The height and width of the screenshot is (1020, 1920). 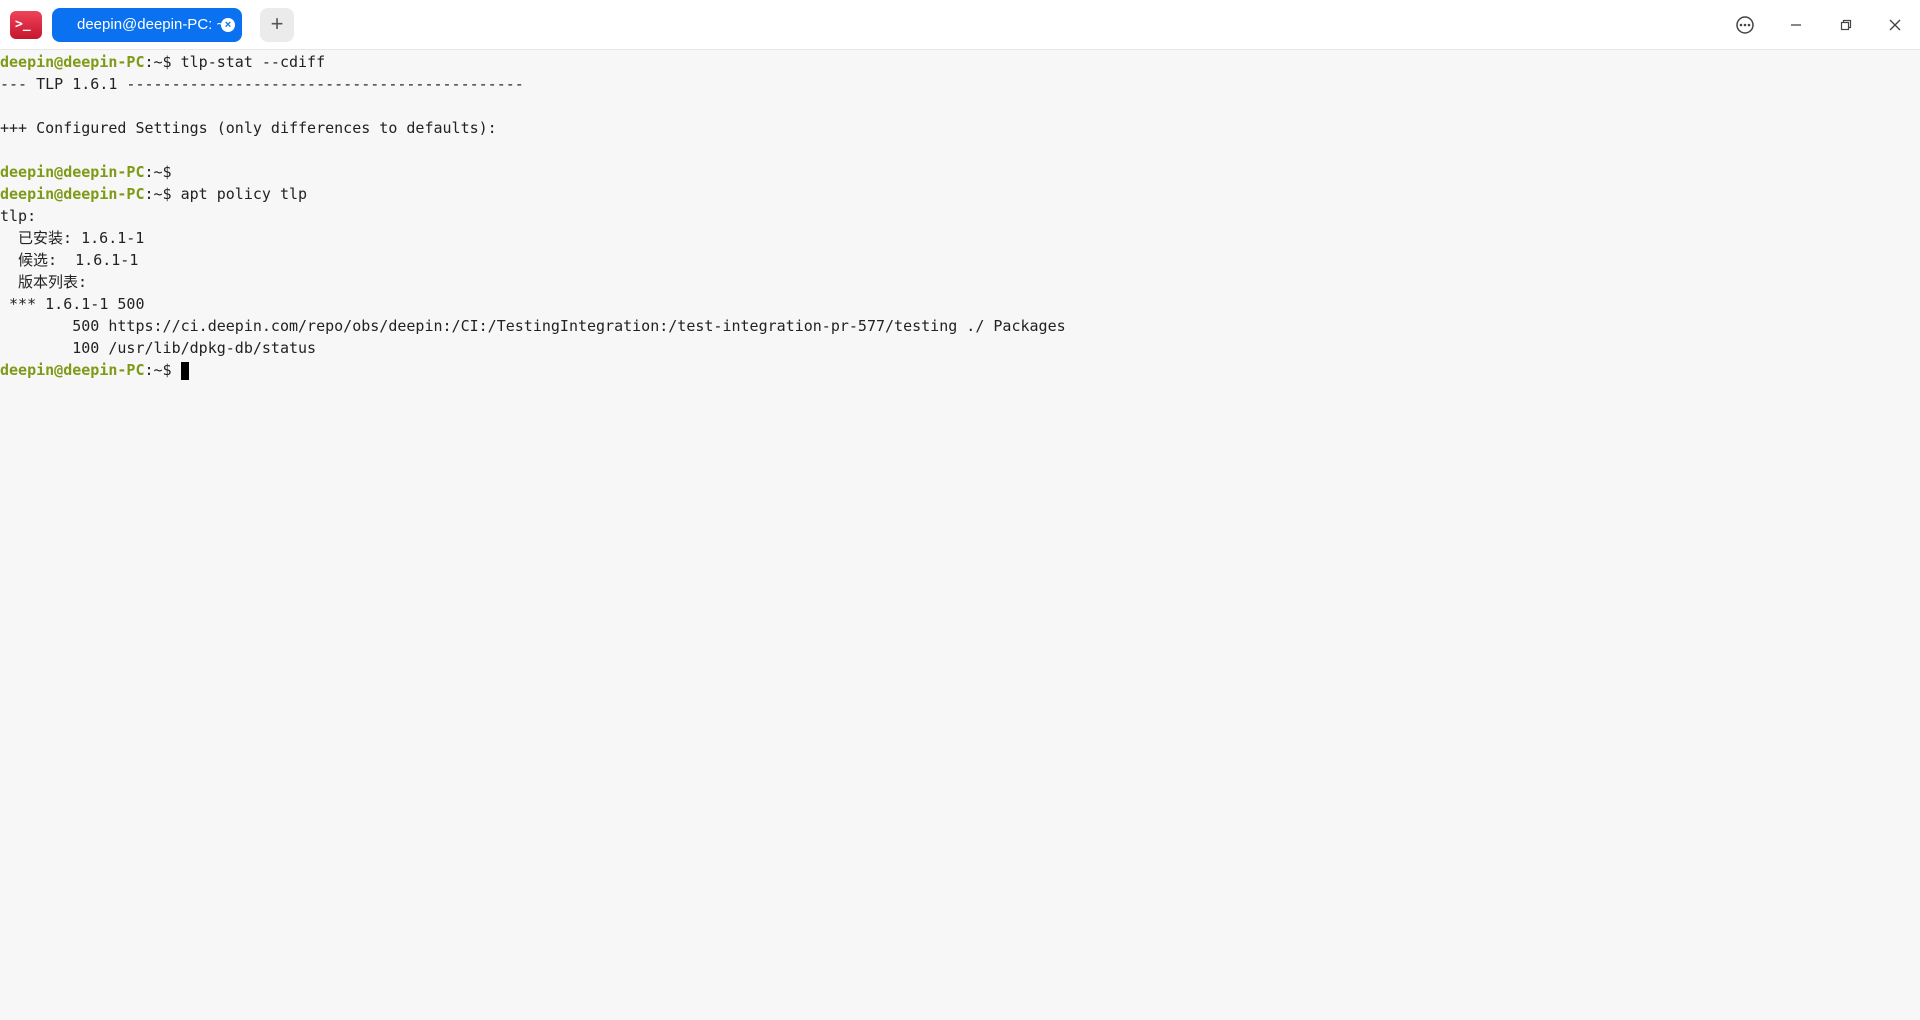 What do you see at coordinates (228, 25) in the screenshot?
I see `tab-close-icon: ×` at bounding box center [228, 25].